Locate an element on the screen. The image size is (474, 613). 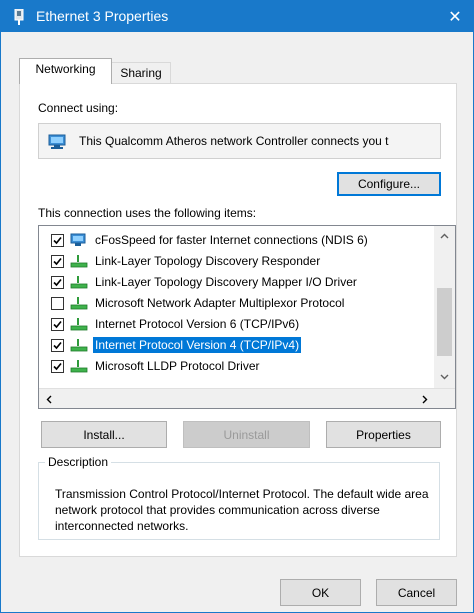
chevron-left-icon is located at coordinates (49, 399).